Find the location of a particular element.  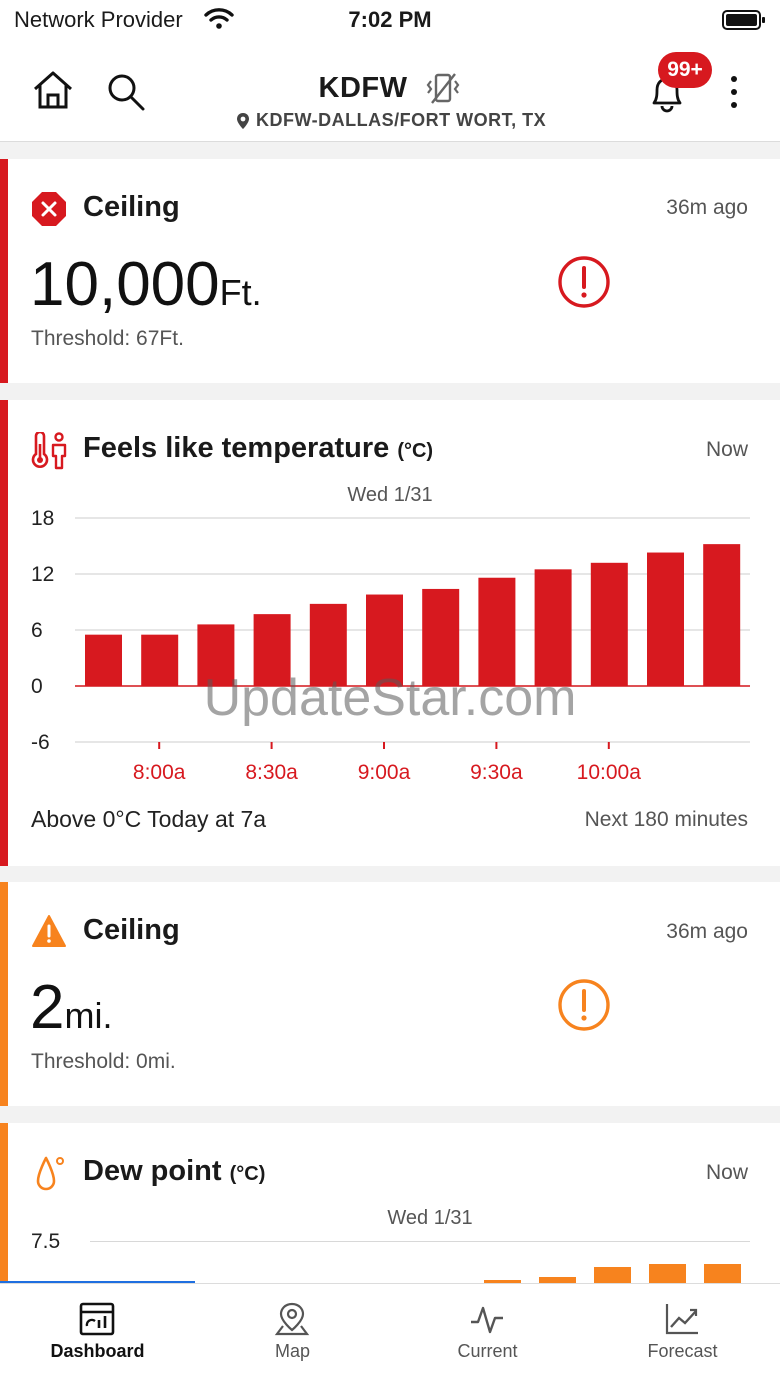

tab-dashboard: Dashboard is located at coordinates (97, 1336).